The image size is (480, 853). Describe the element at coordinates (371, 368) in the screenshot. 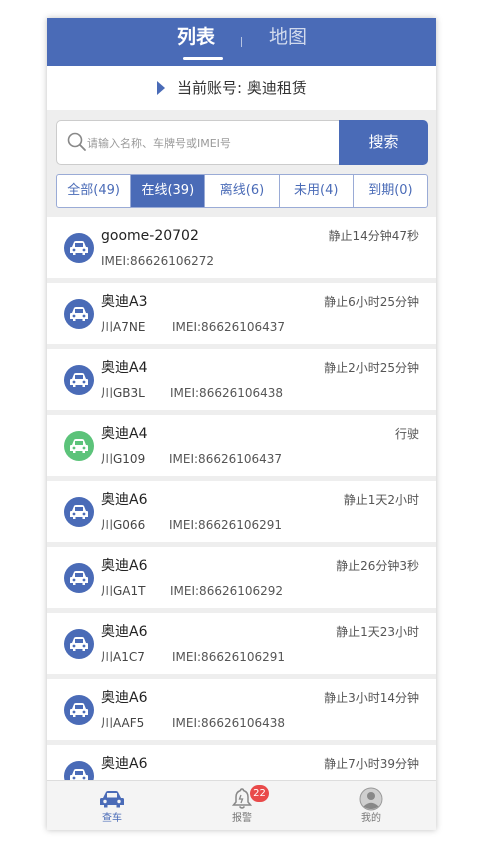

I see `vehicle-status: 静止2小时25分钟` at that location.